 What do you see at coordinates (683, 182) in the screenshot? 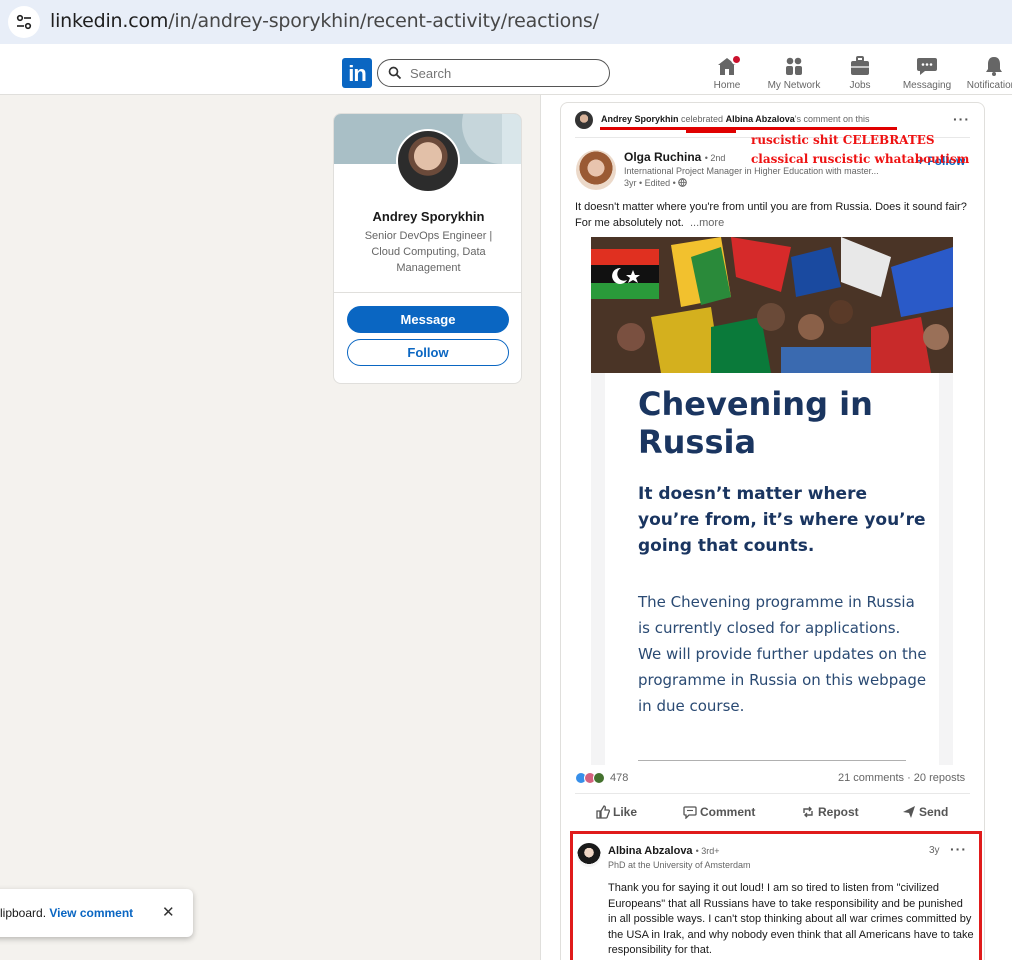
I see `globe-icon` at bounding box center [683, 182].